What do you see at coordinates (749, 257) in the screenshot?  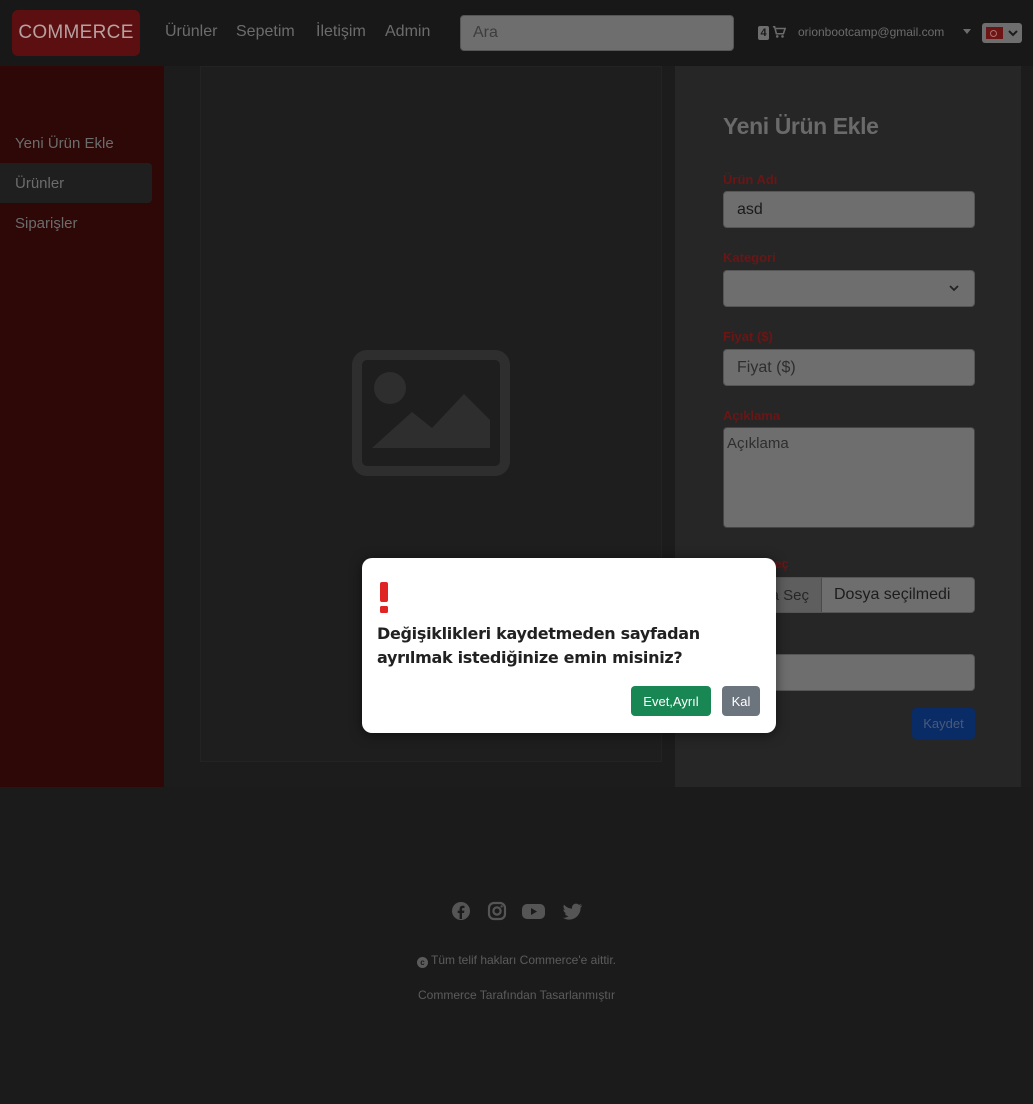 I see `category-label: Kategori` at bounding box center [749, 257].